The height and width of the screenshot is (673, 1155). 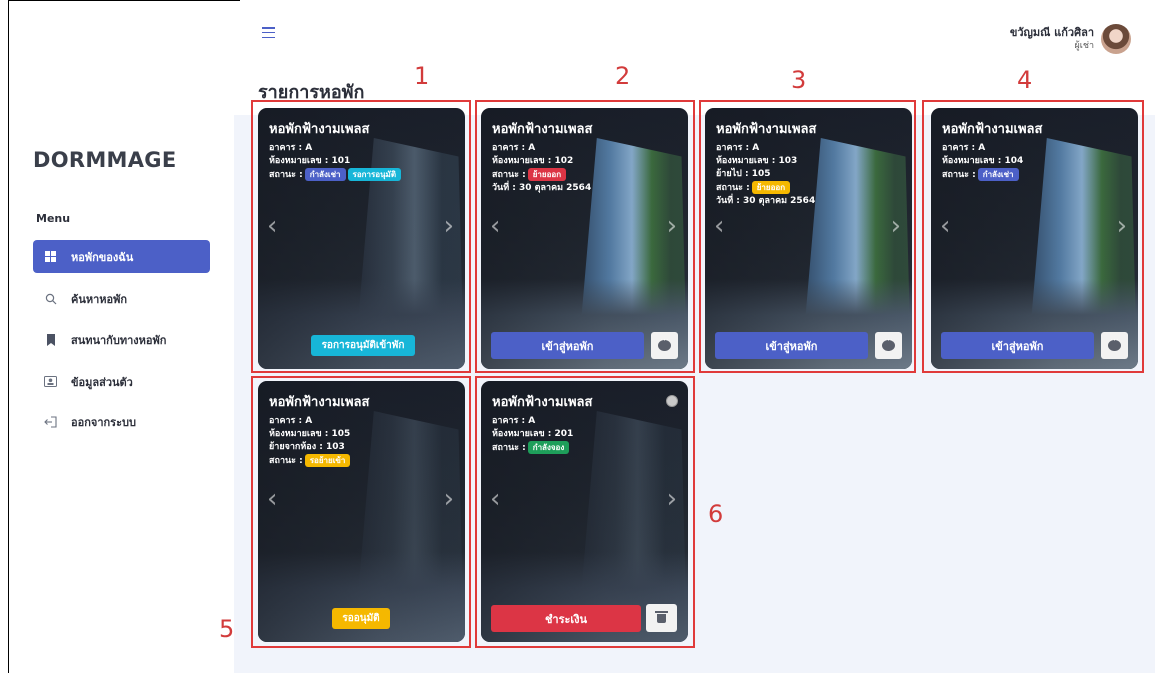 I want to click on hamburger-menu-icon, so click(x=268, y=32).